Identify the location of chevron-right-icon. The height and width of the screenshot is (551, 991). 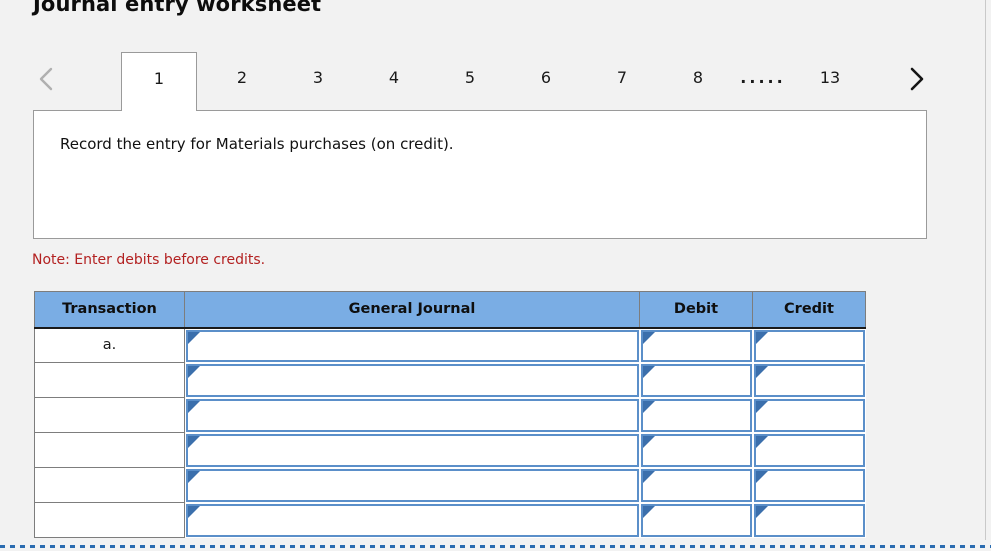
(917, 79).